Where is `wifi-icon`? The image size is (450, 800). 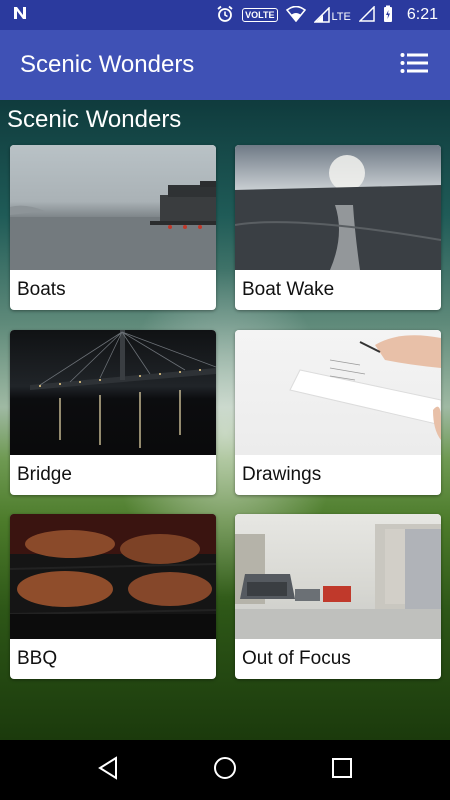
wifi-icon is located at coordinates (295, 15).